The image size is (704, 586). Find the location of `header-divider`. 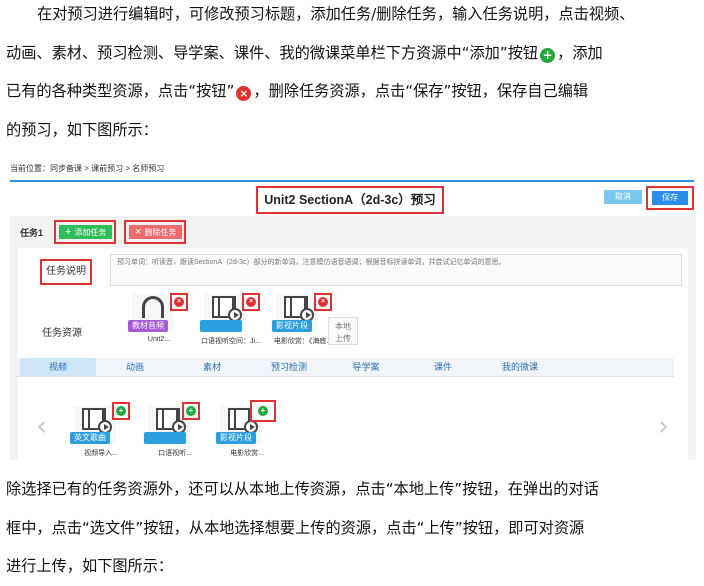

header-divider is located at coordinates (352, 181).